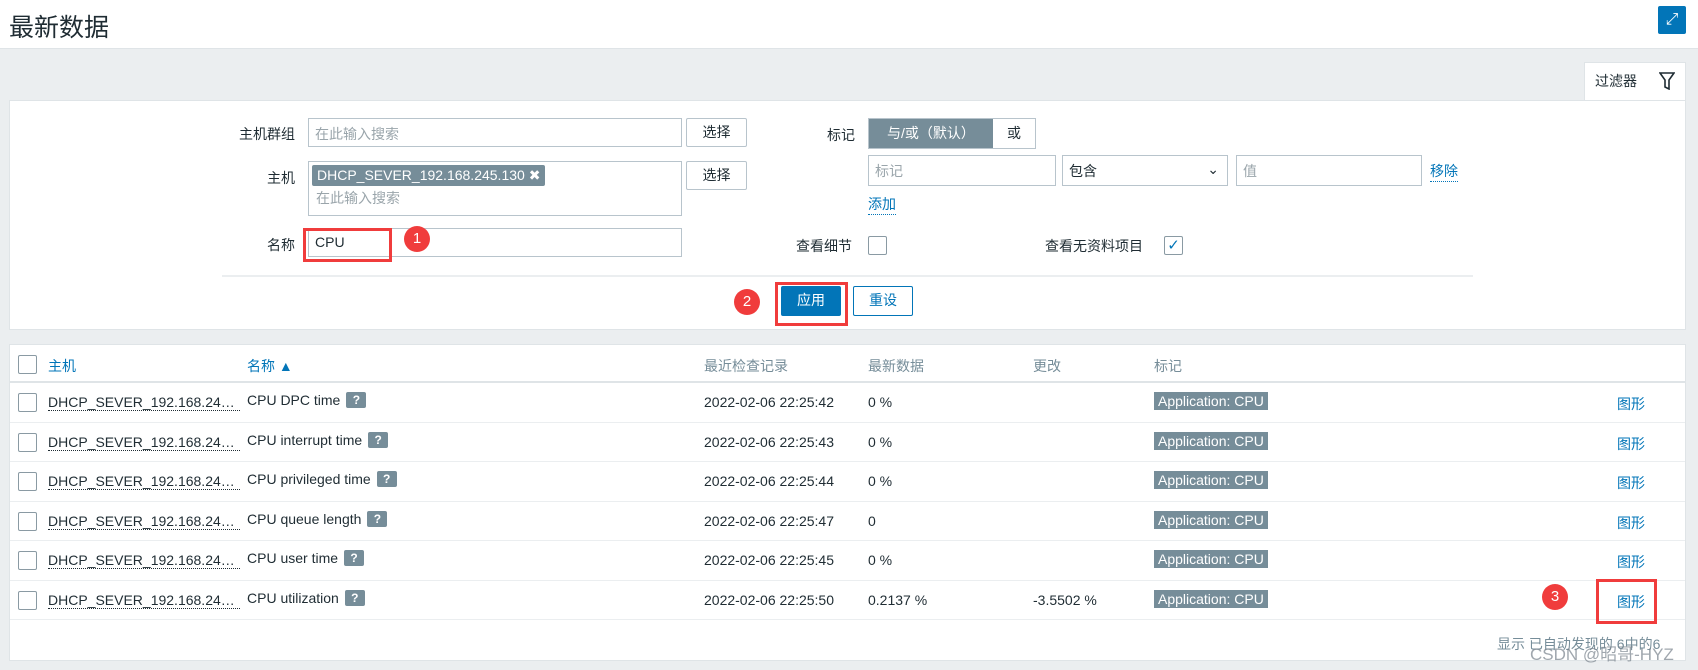  I want to click on host-placeholder: 在此输入搜索, so click(358, 198).